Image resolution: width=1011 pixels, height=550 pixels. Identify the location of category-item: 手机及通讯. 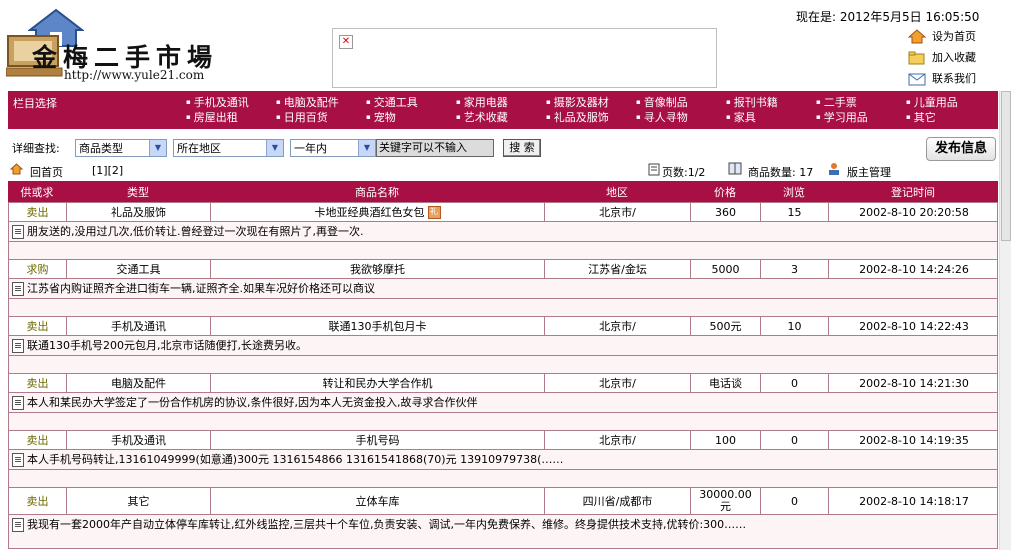
(217, 102).